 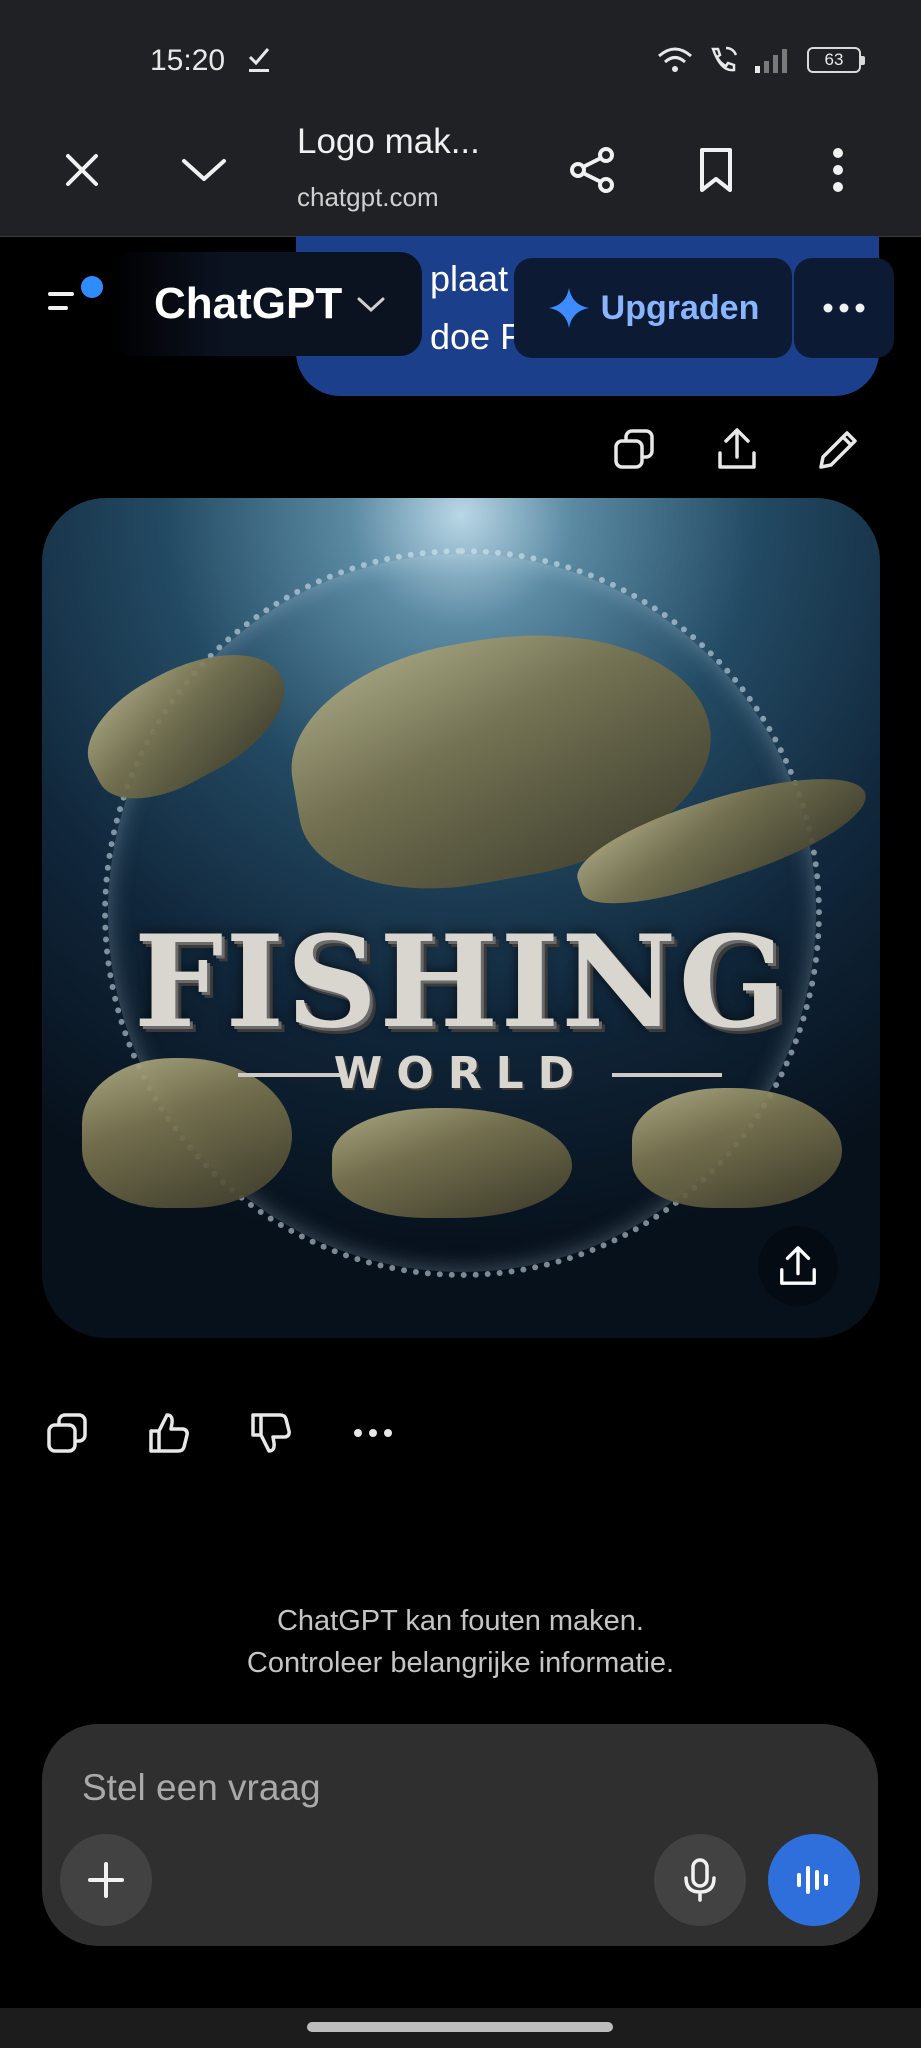 I want to click on sidebar-menu-button, so click(x=76, y=301).